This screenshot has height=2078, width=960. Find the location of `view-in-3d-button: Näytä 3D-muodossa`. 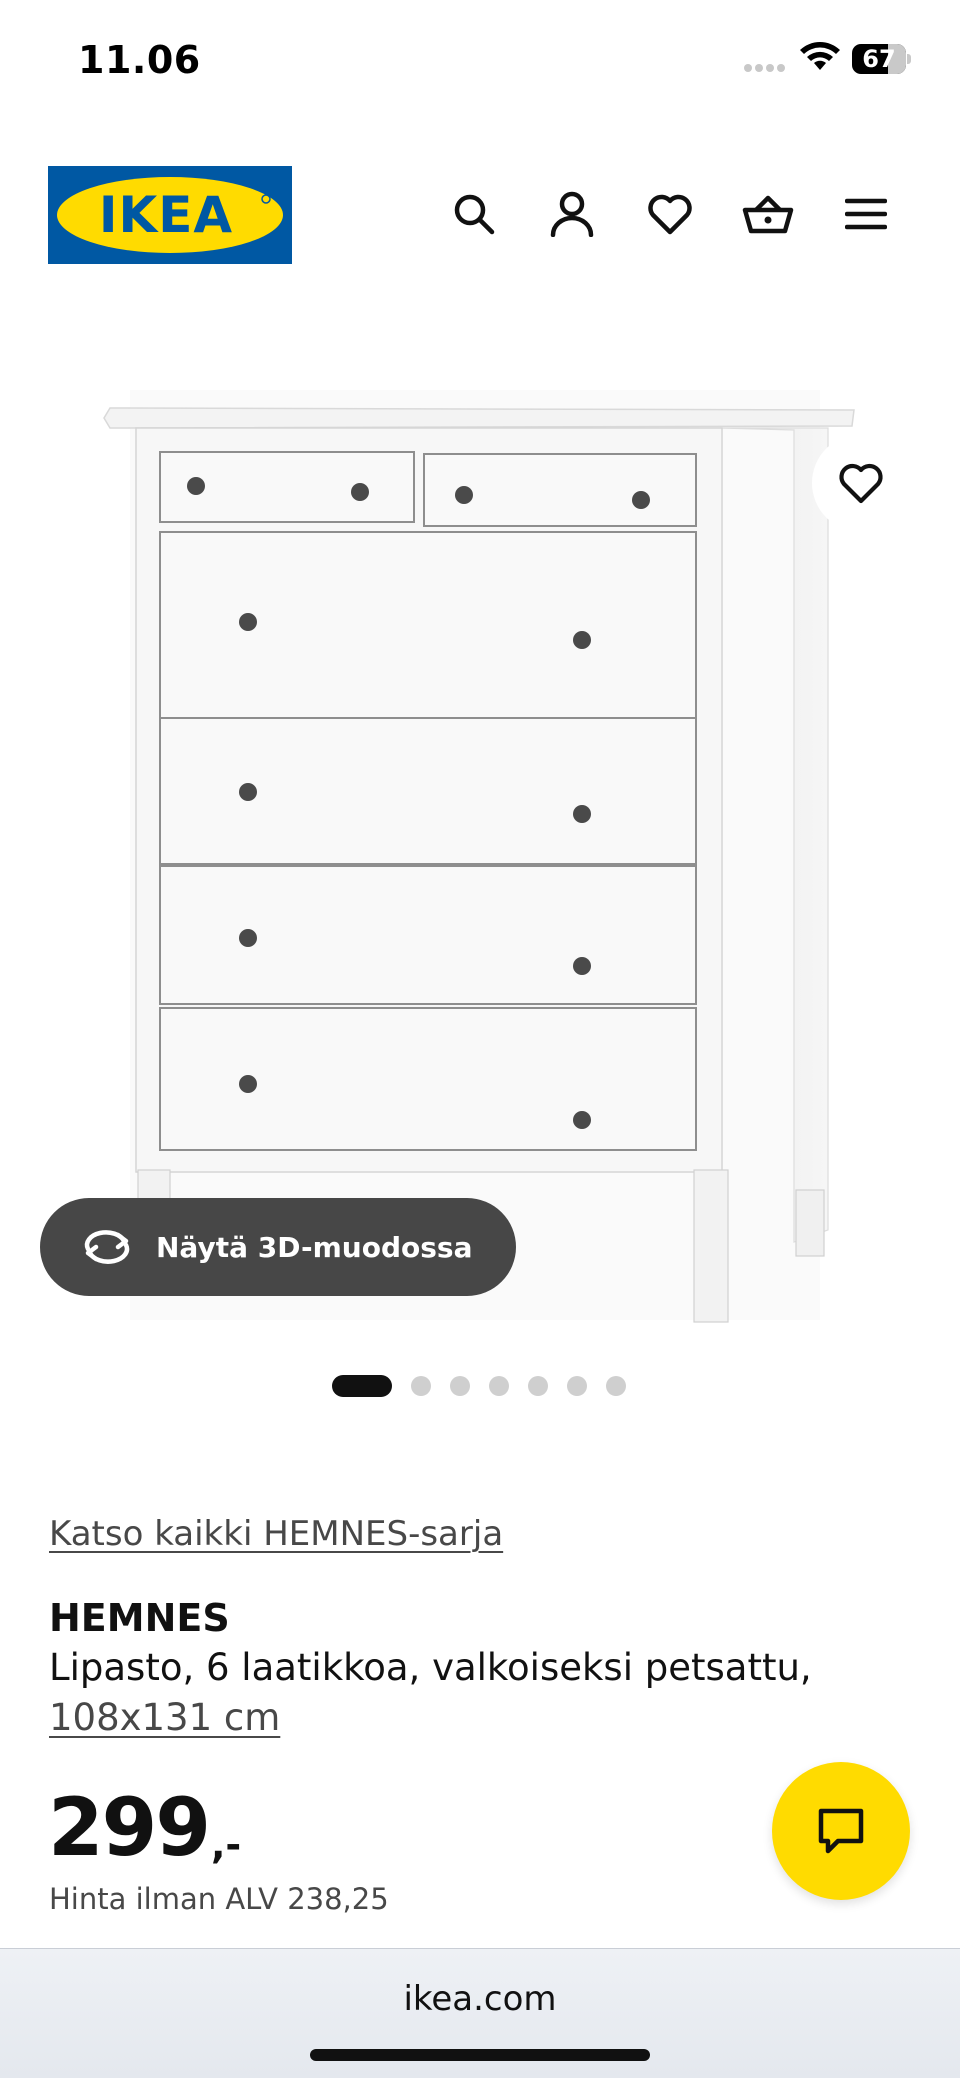

view-in-3d-button: Näytä 3D-muodossa is located at coordinates (278, 1247).